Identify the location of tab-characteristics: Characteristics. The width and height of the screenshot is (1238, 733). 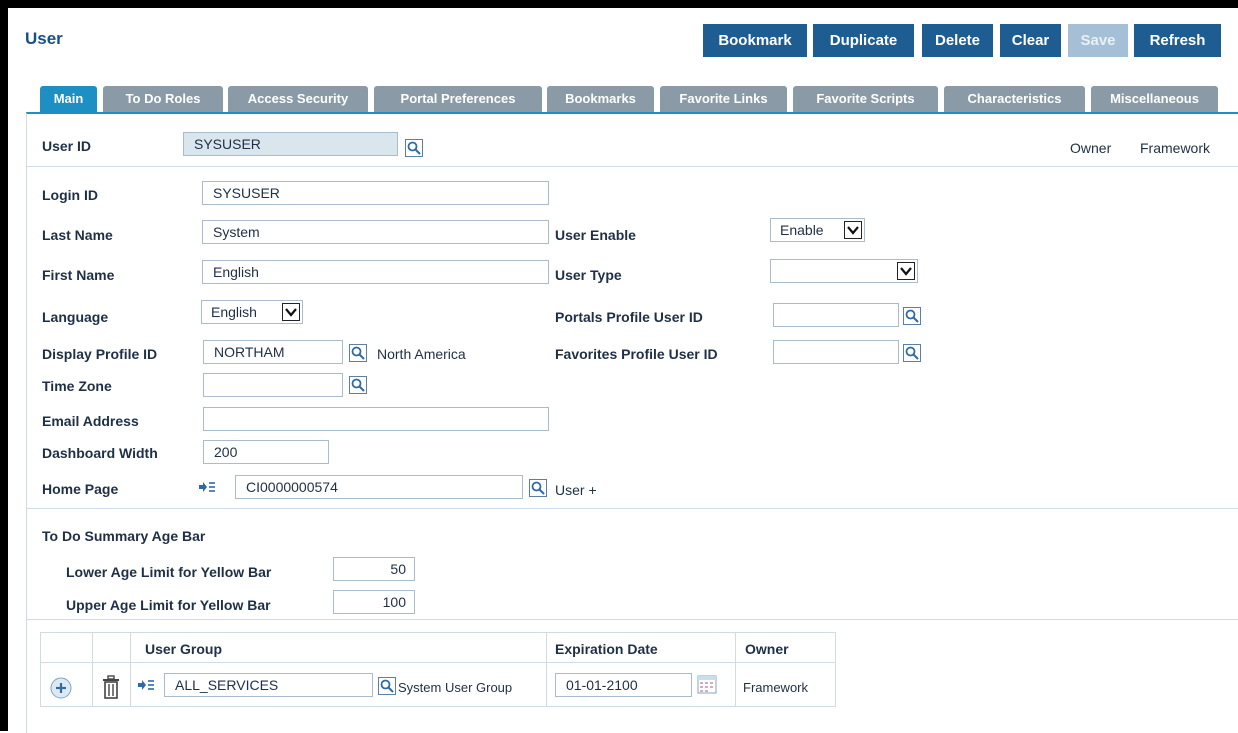
(1014, 99).